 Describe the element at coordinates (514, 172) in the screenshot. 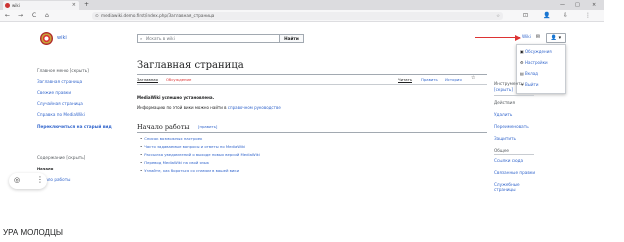

I see `tool-related-changes: Связанные правки` at that location.